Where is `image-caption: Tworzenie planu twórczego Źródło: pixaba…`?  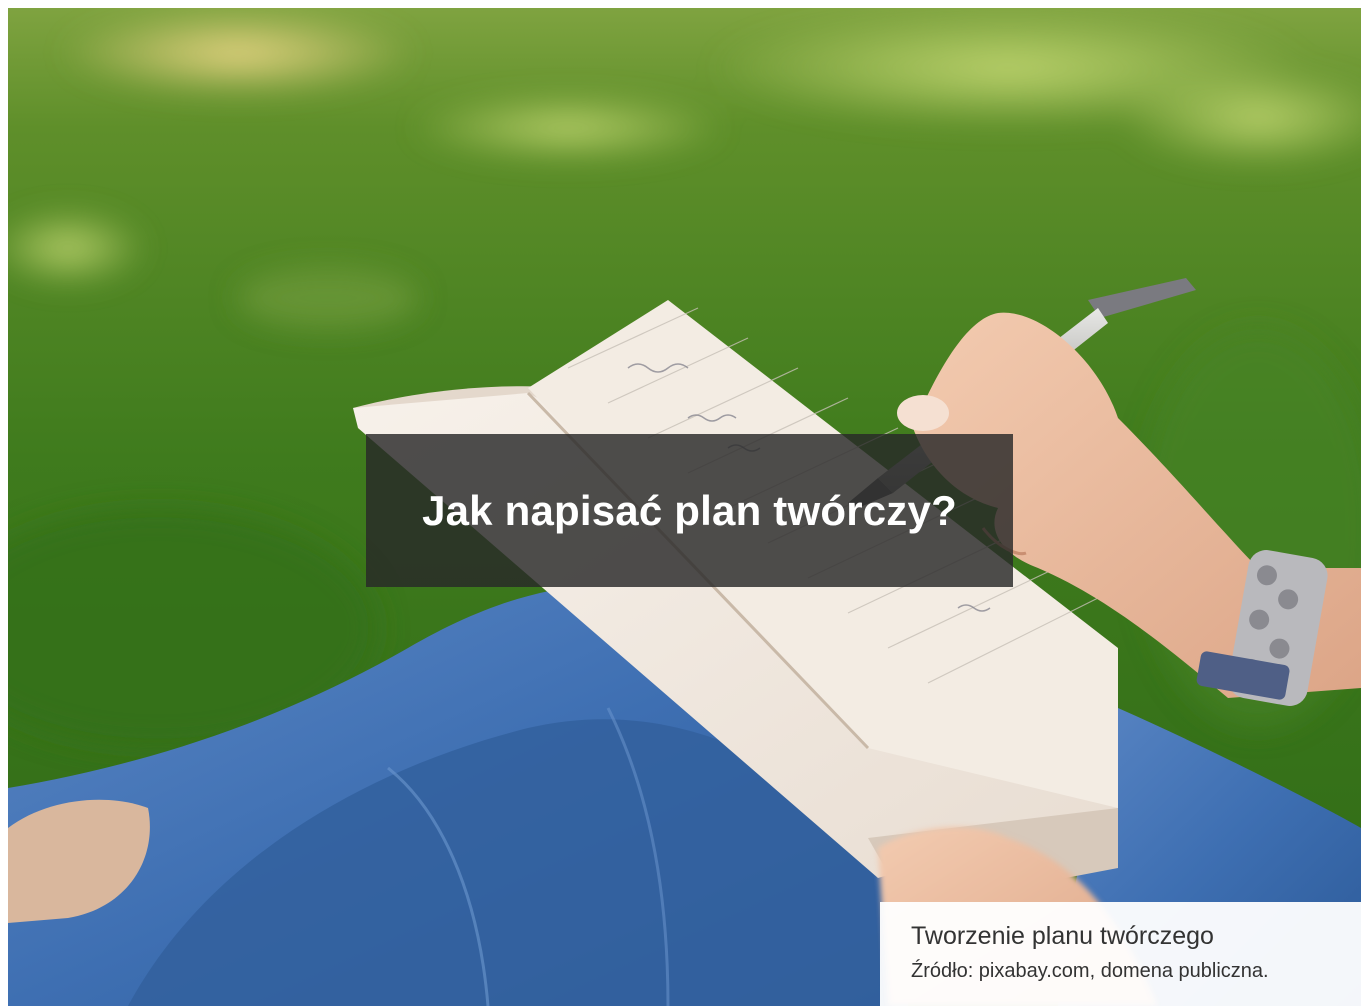 image-caption: Tworzenie planu twórczego Źródło: pixaba… is located at coordinates (1120, 954).